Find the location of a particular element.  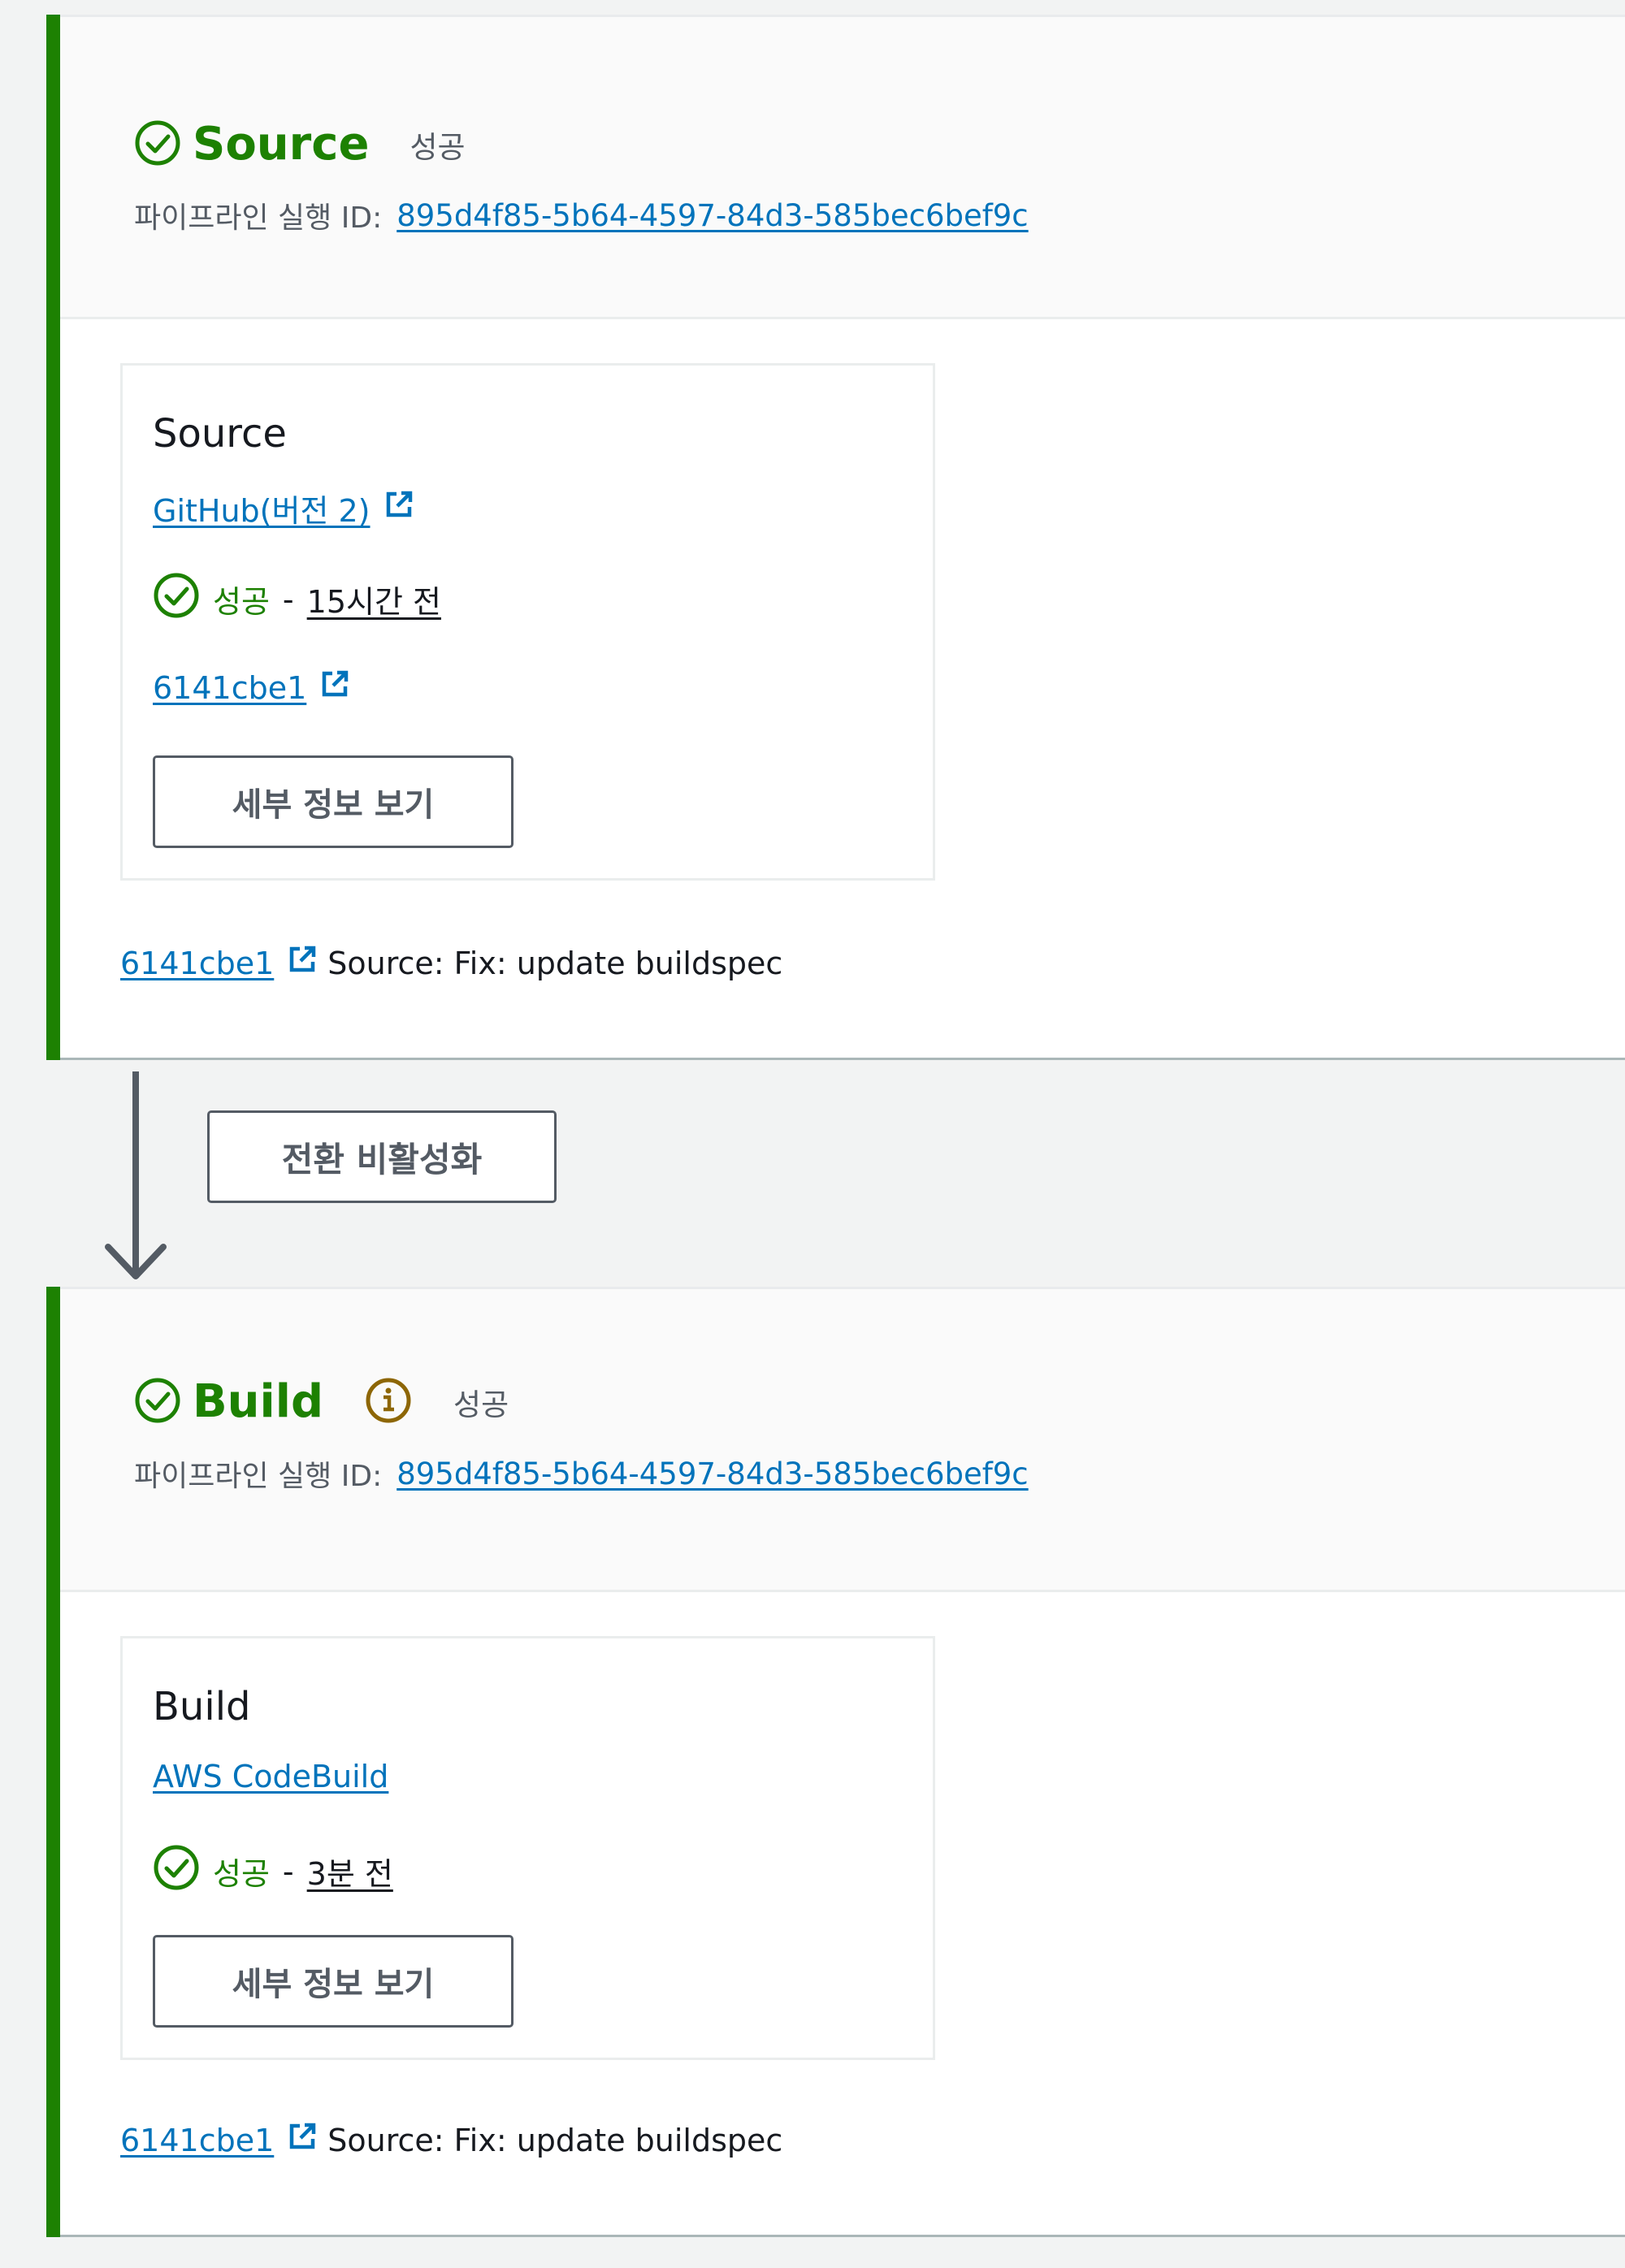

action-card-source: Source GitHub(버전 2) 성공 - 15시간 전 6141cbe1 is located at coordinates (527, 622).